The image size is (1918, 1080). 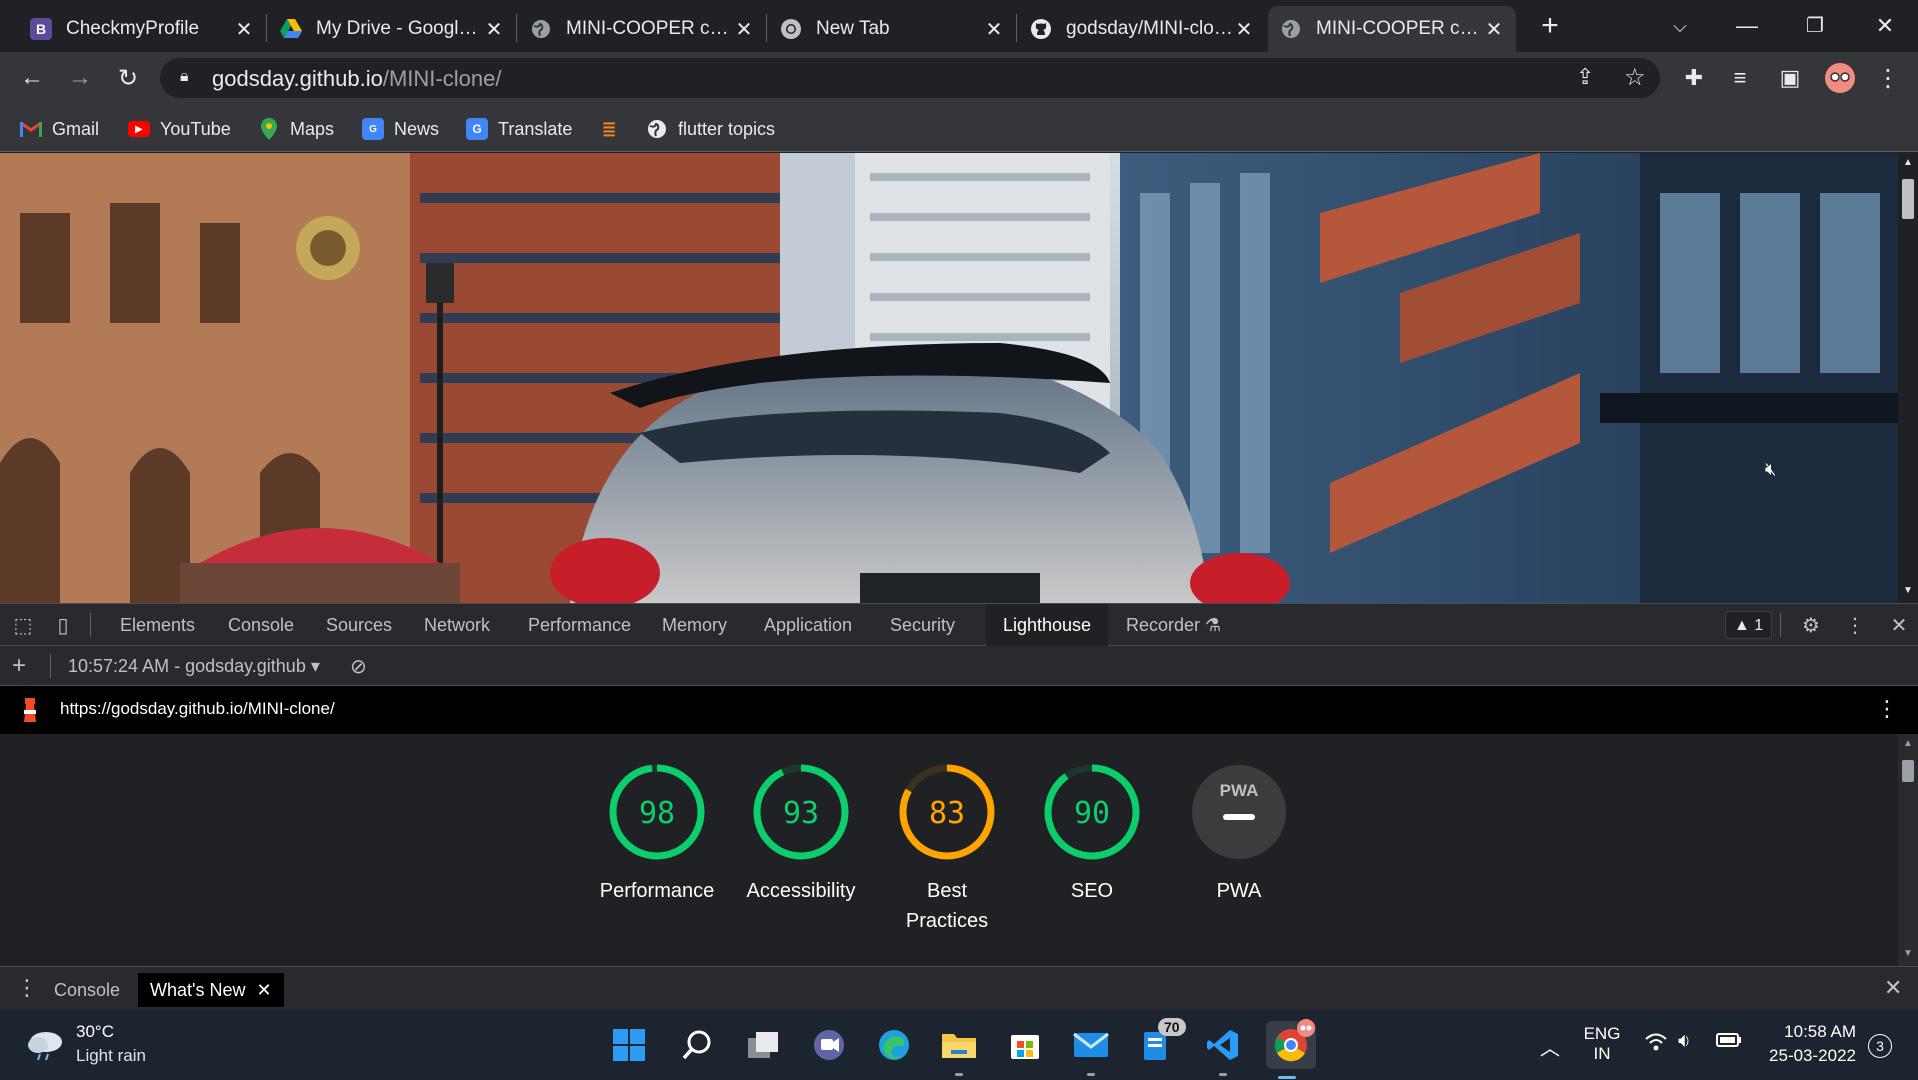 I want to click on browser-tab: MINI-COOPER configurator ✕, so click(x=642, y=29).